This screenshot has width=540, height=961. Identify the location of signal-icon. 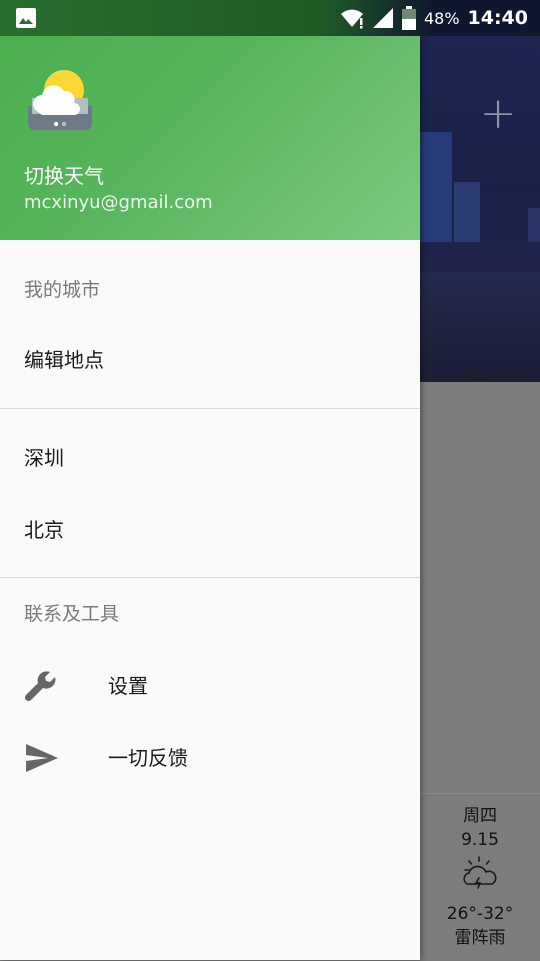
(382, 18).